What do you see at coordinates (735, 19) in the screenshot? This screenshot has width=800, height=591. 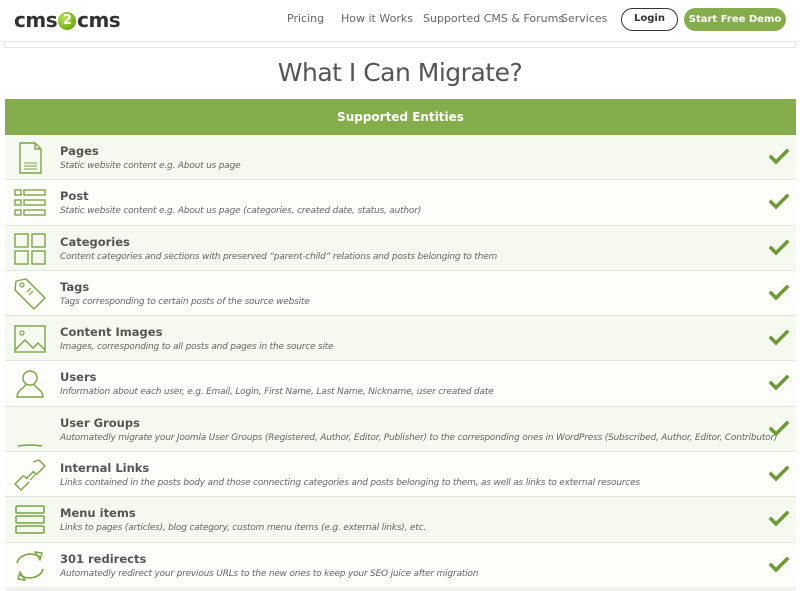 I see `start-free-demo-button: Start Free Demo` at bounding box center [735, 19].